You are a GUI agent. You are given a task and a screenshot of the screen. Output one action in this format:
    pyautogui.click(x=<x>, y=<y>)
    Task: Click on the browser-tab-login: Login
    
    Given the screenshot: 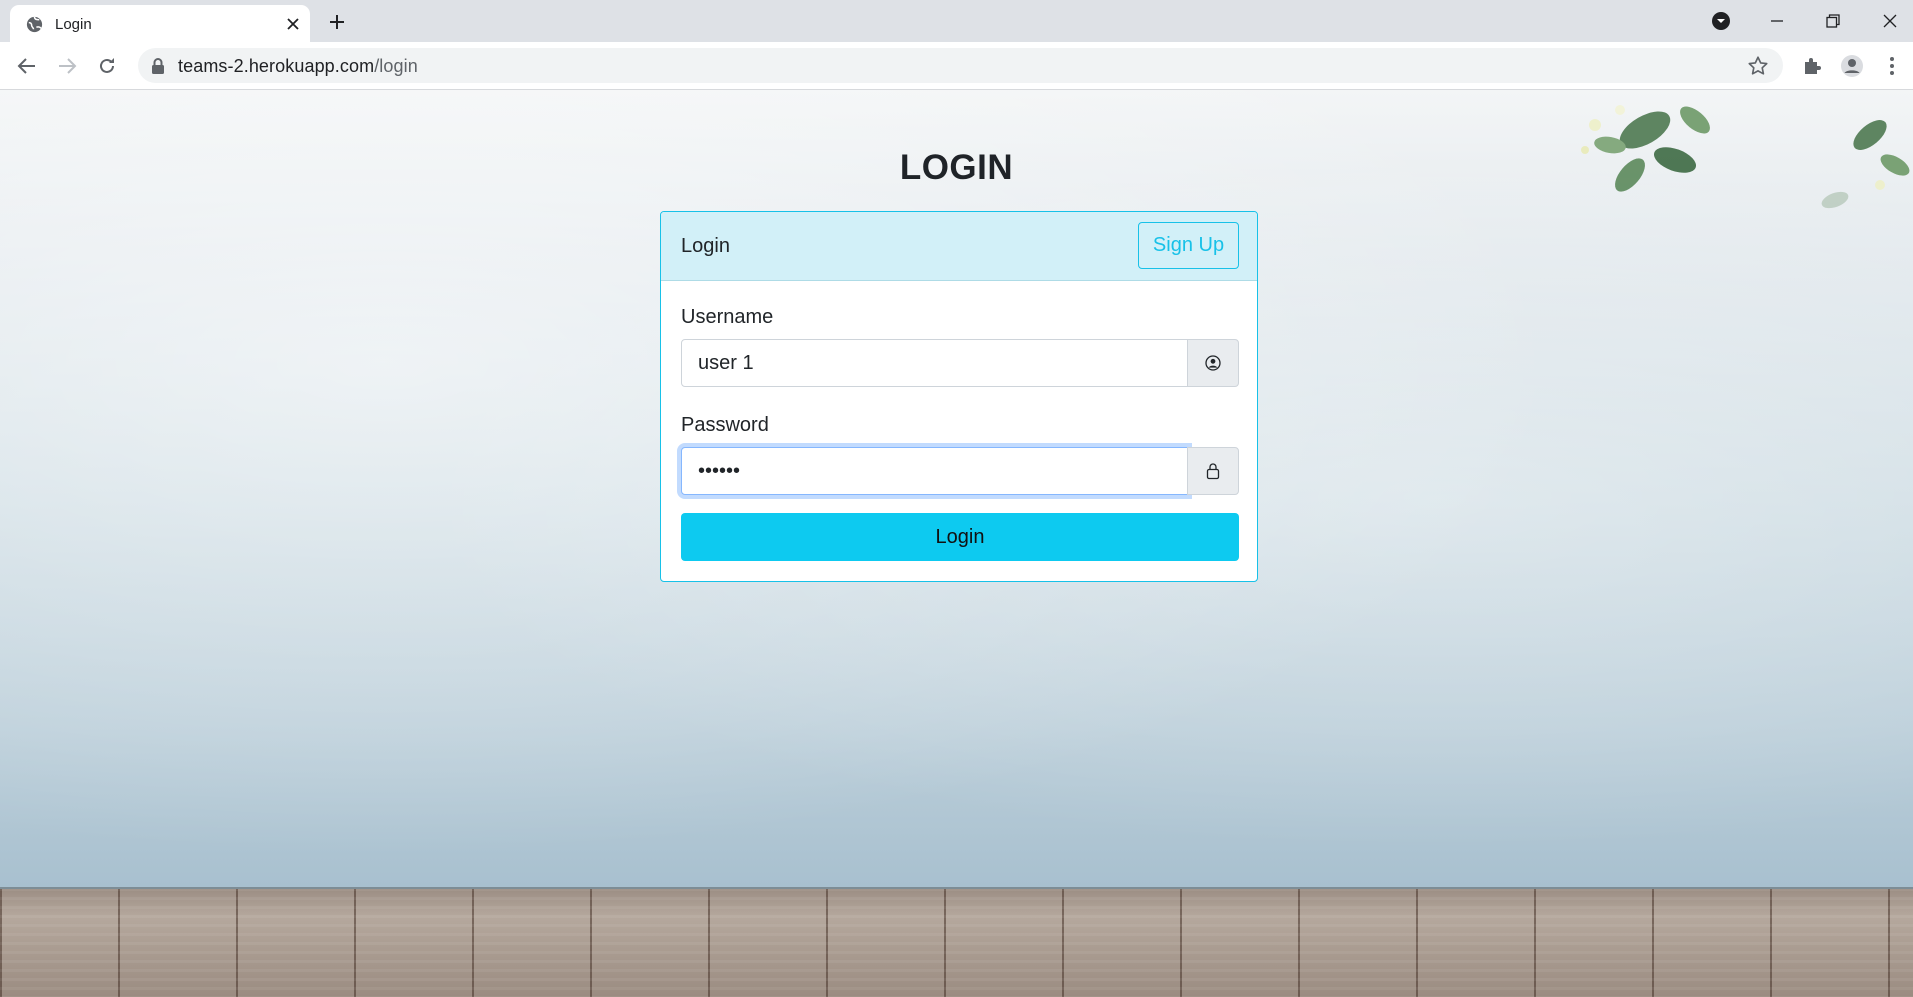 What is the action you would take?
    pyautogui.click(x=160, y=23)
    